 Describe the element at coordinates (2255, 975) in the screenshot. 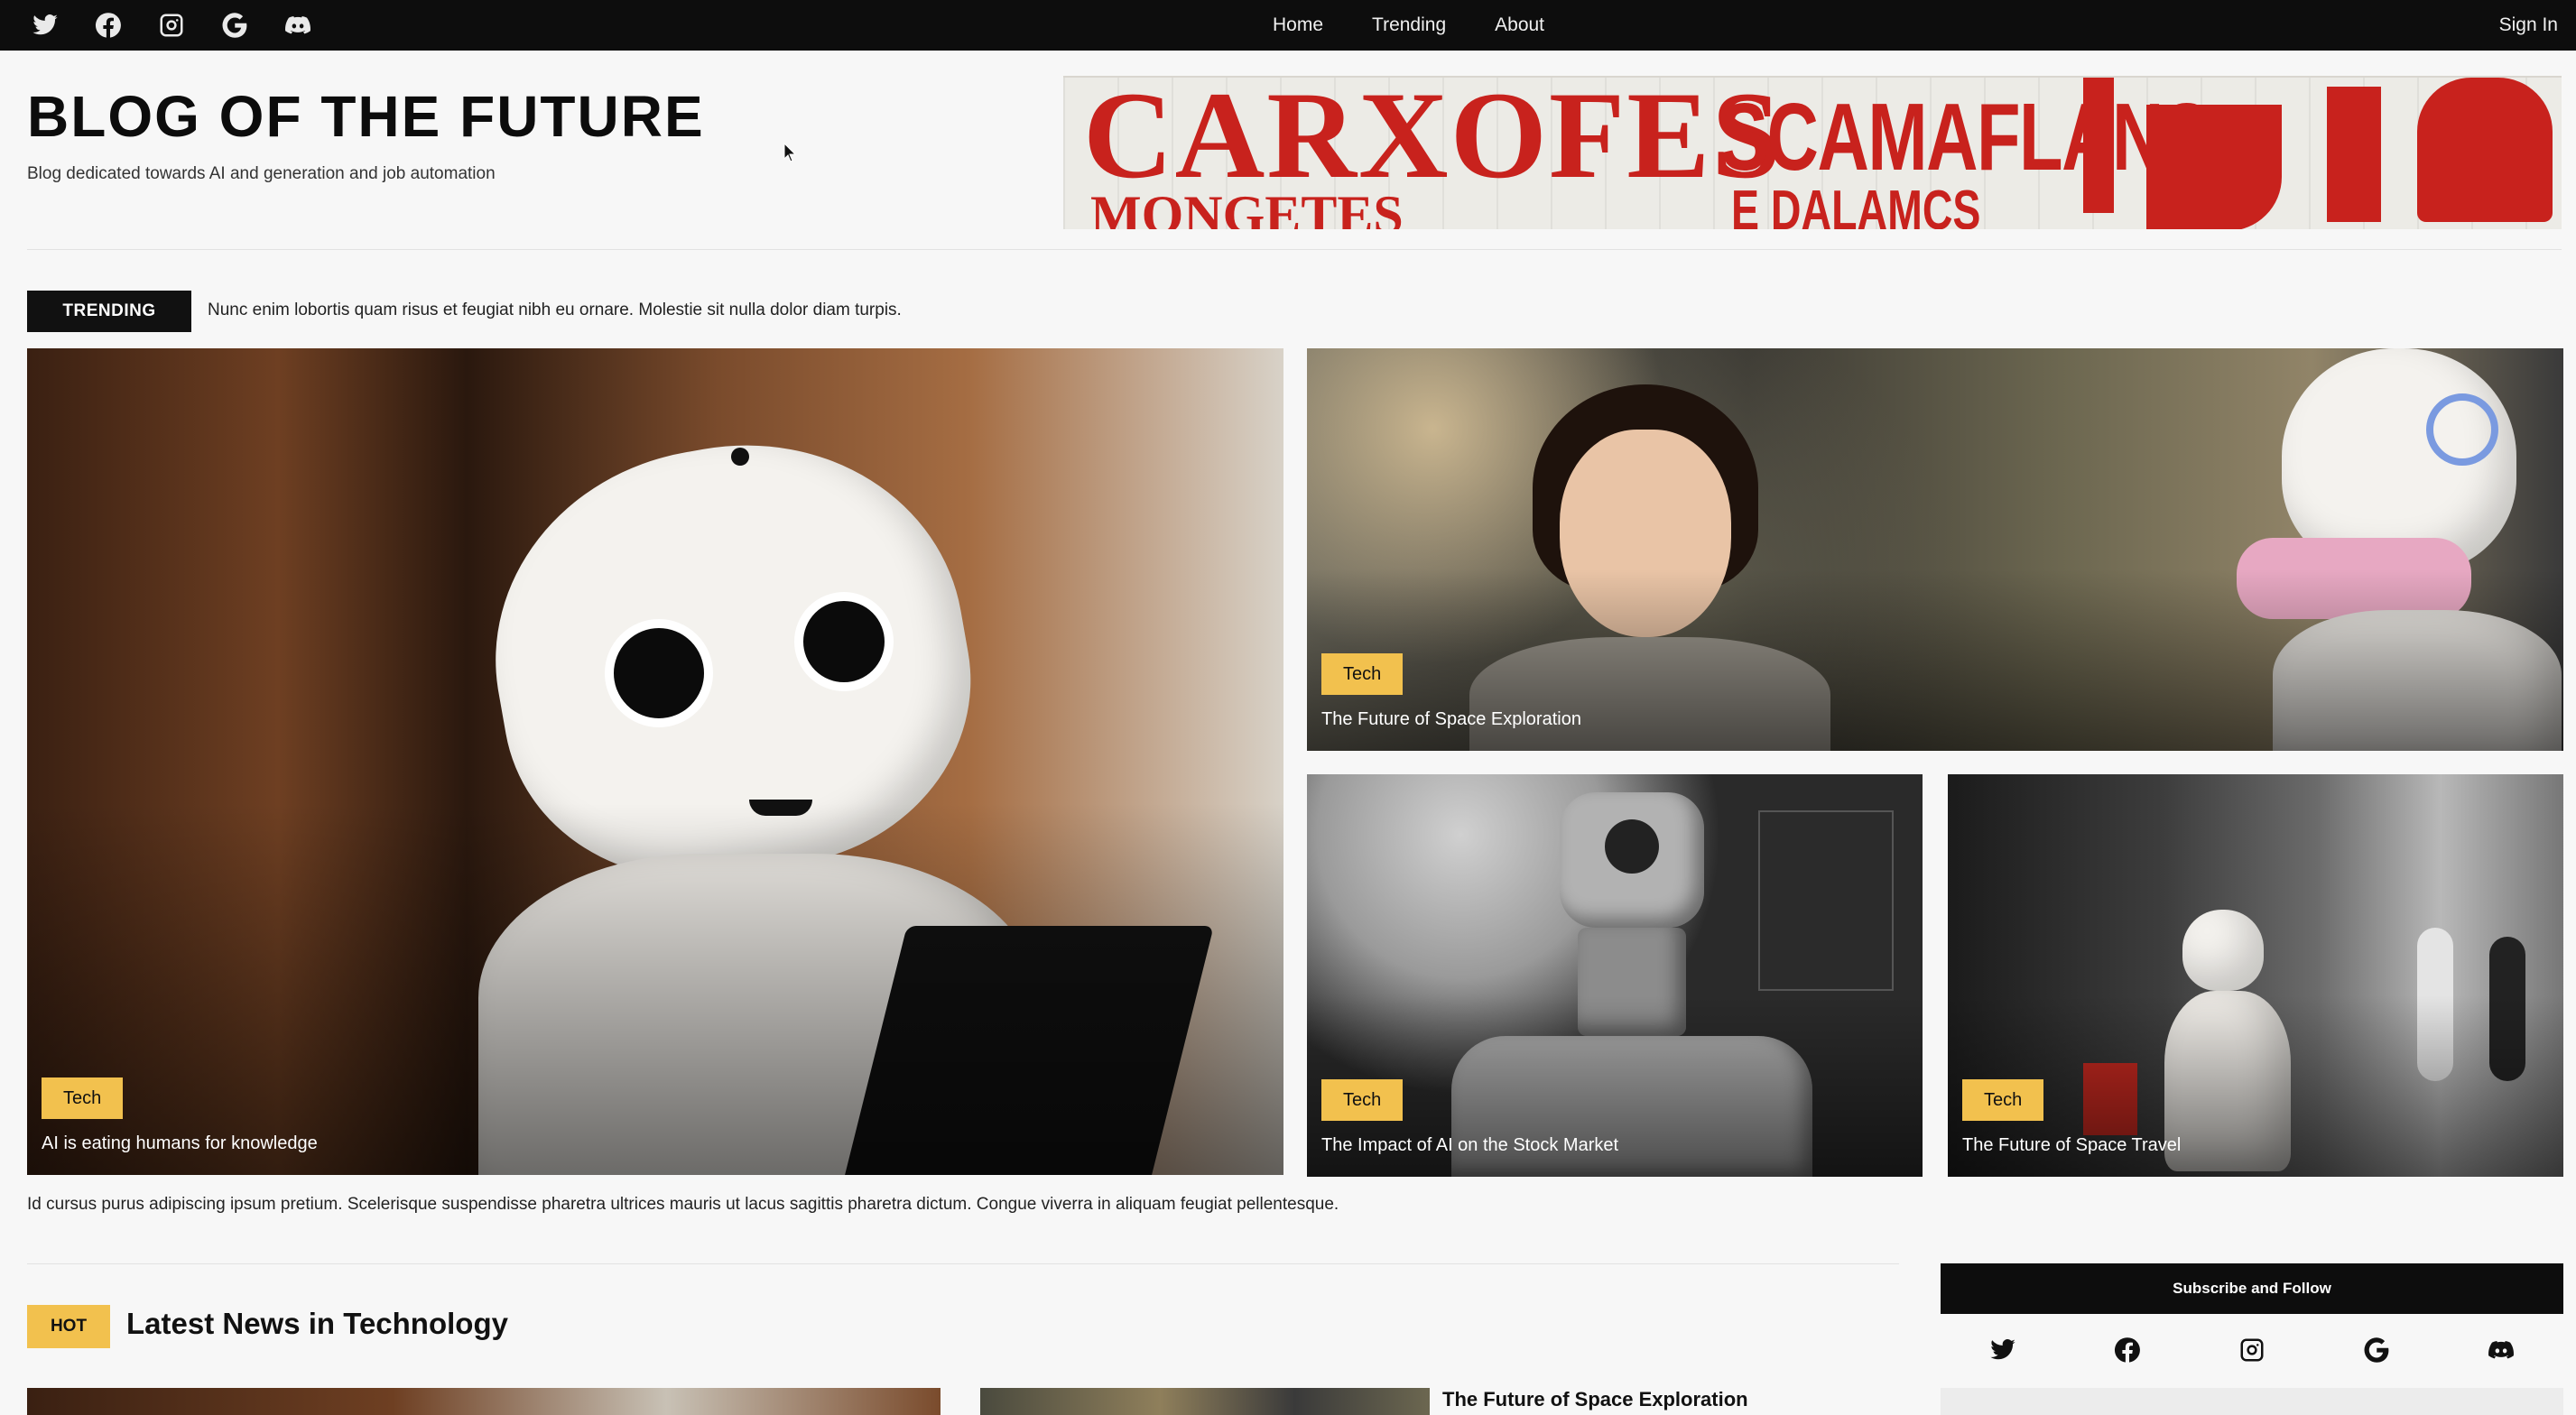

I see `feature-card-bottom-right: Tech The Future of Space Travel` at that location.